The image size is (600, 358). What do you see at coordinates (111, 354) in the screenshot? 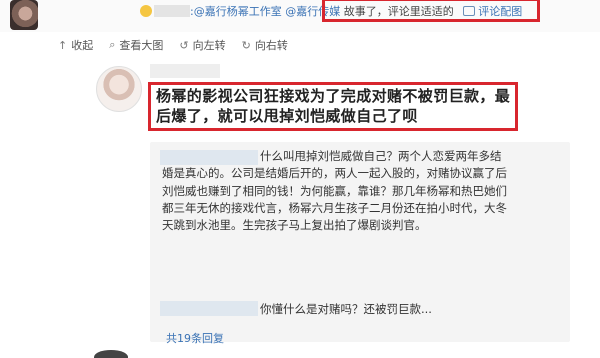
I see `next-user-avatar` at bounding box center [111, 354].